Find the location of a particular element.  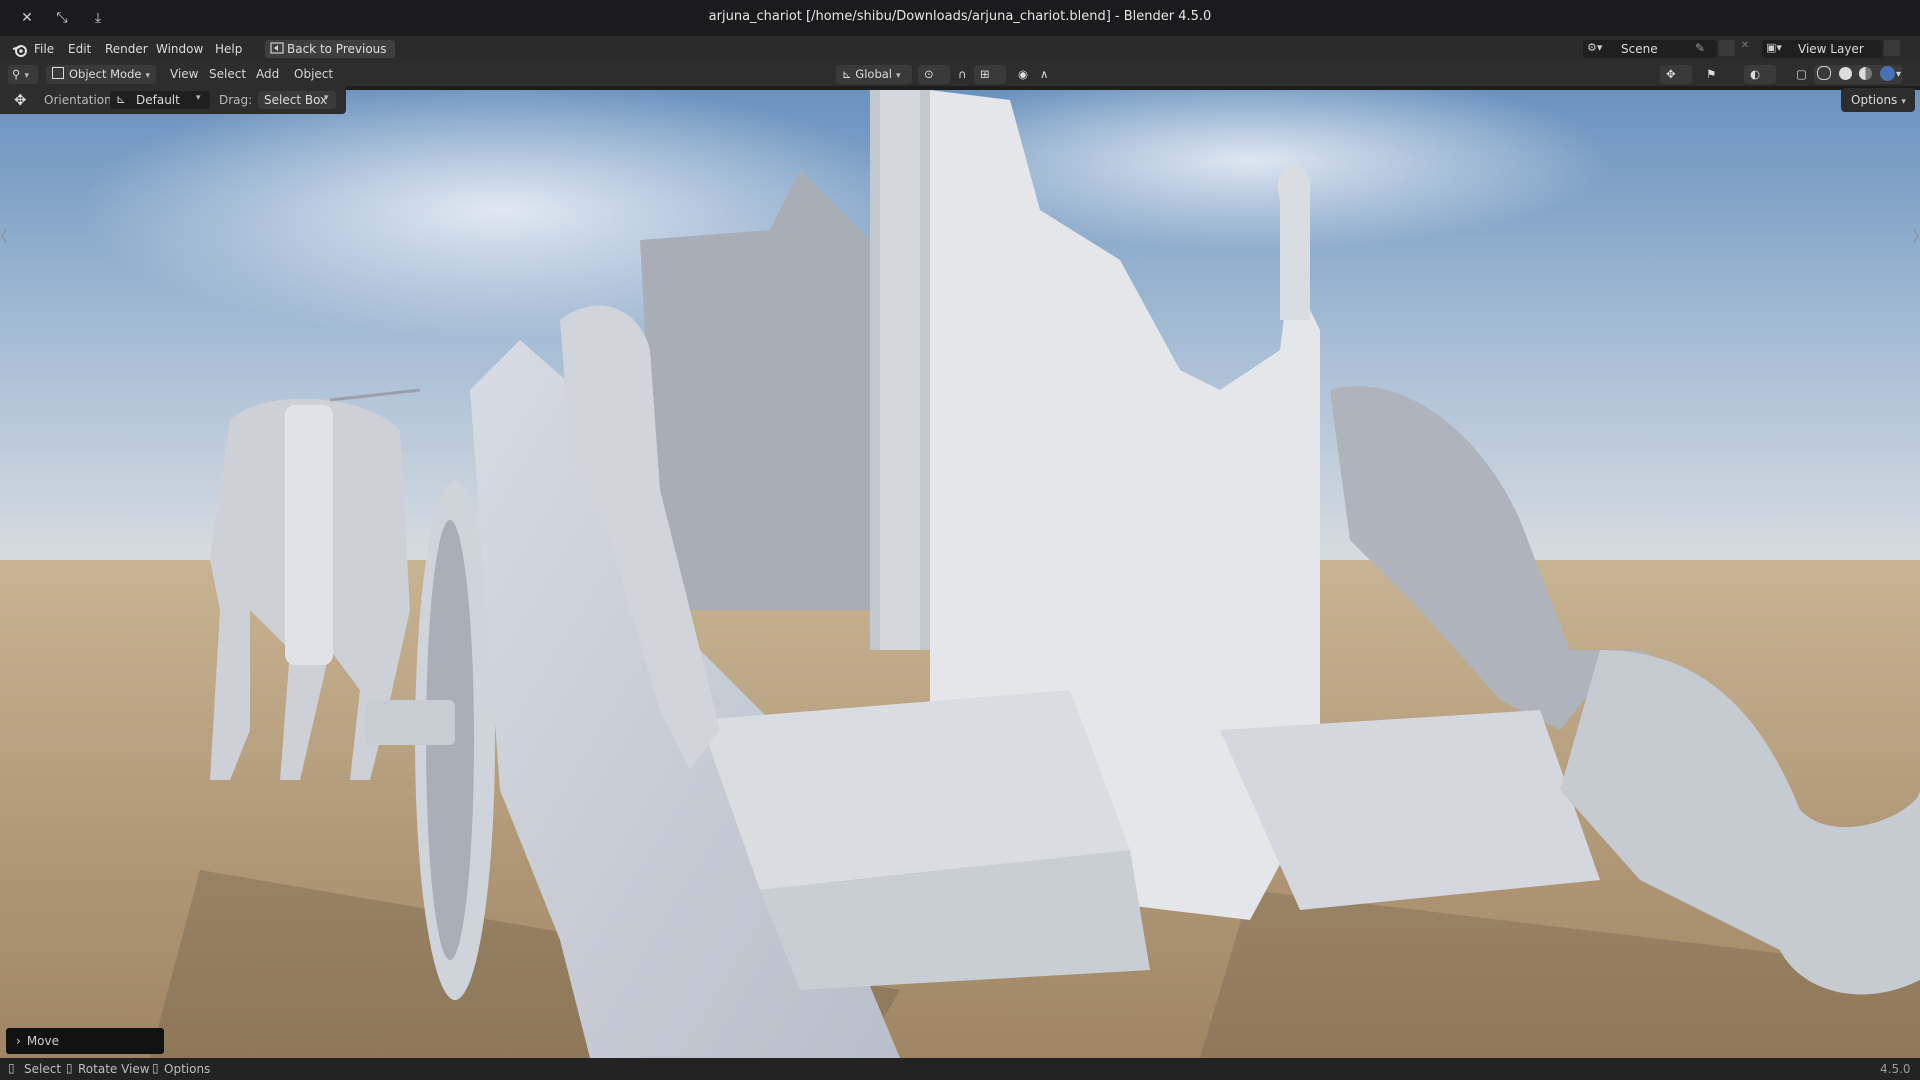

editor-type-button: ⚲ ▾ is located at coordinates (23, 74).